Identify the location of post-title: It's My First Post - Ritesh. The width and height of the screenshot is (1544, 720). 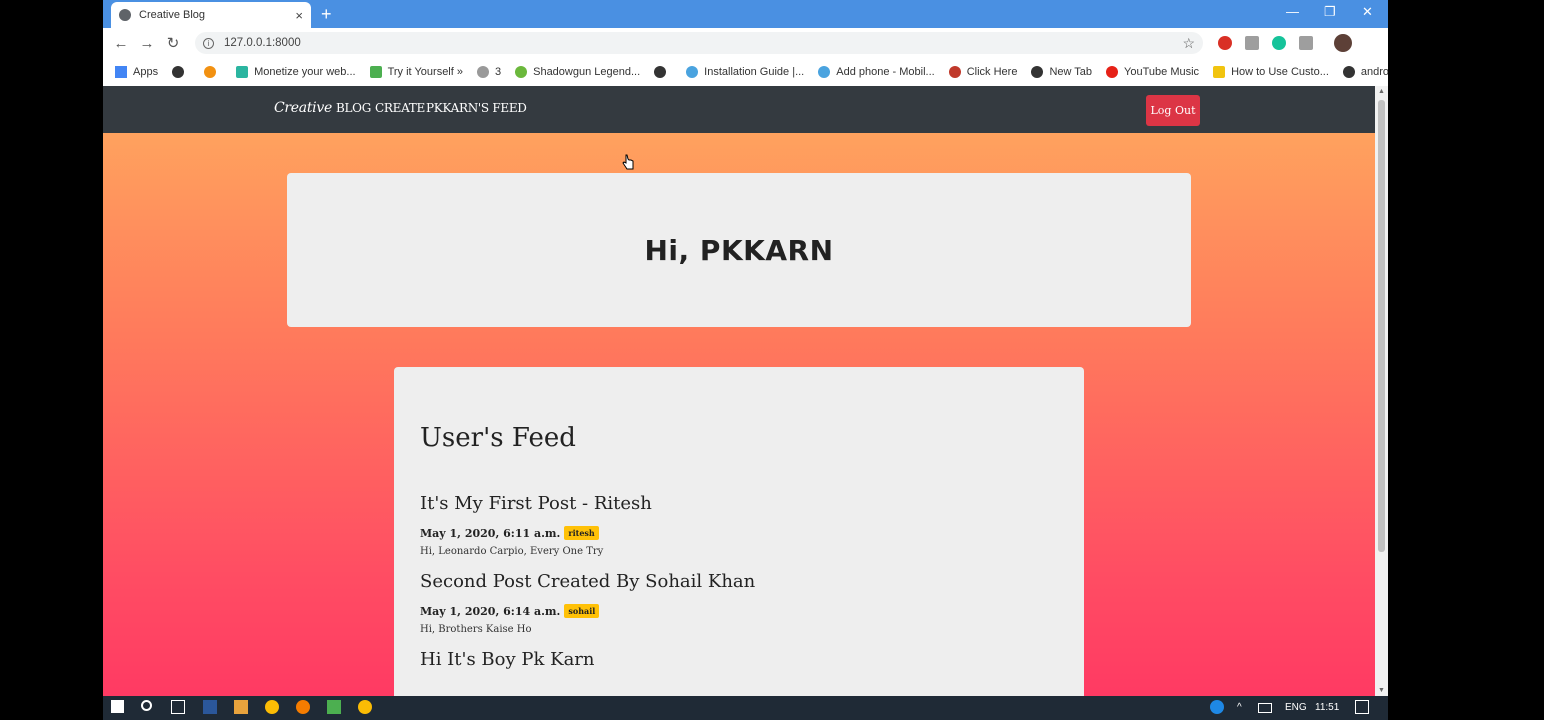
(739, 503).